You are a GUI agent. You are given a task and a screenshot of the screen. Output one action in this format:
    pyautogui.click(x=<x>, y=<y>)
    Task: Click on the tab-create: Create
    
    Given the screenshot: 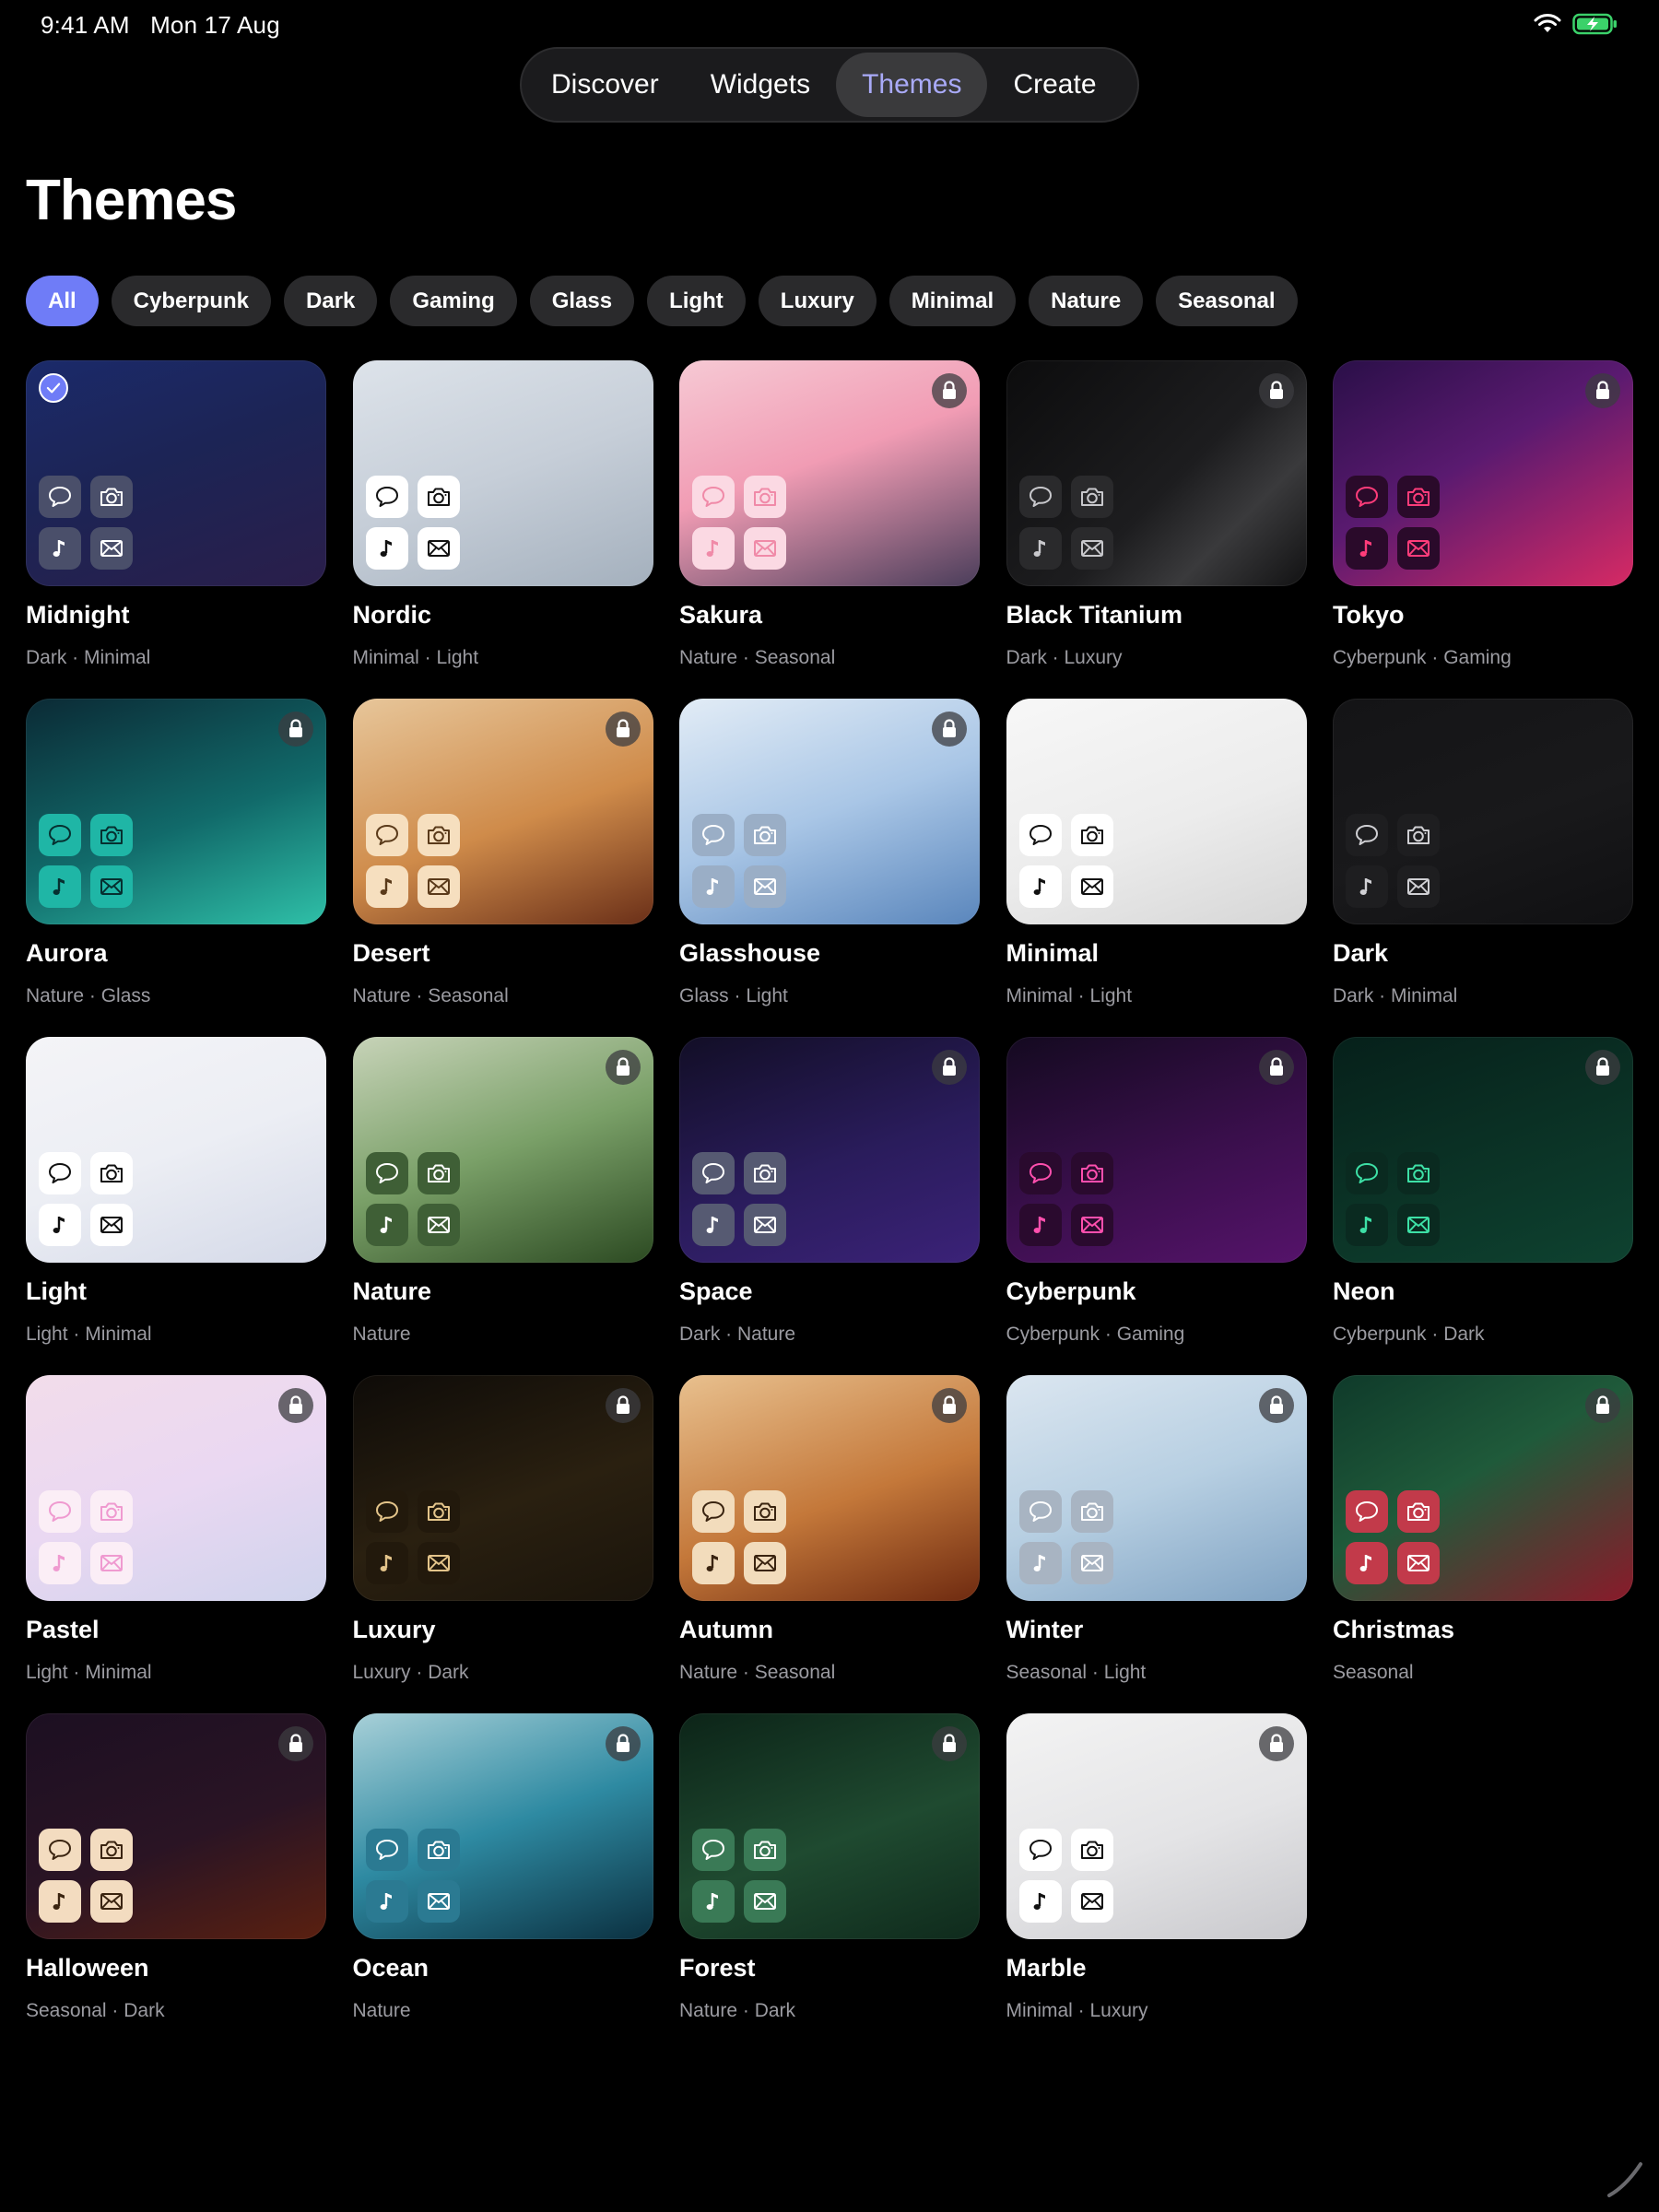 What is the action you would take?
    pyautogui.click(x=1054, y=85)
    